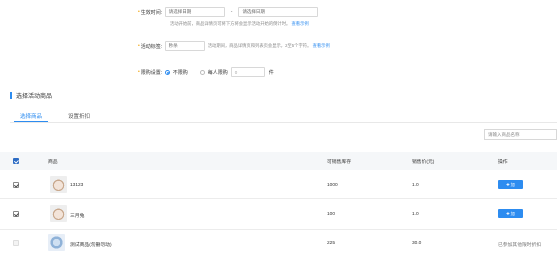 This screenshot has width=557, height=260. I want to click on time-helper-text: 活动开始前，商品详情页可将下方将会显示活动开始的倒计时。, so click(230, 23).